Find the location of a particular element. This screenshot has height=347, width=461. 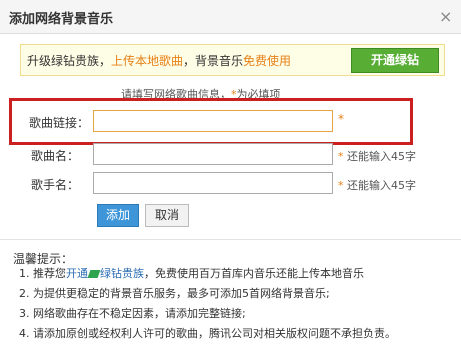

tip-line-1: 1. 推荐您开通 绿钻贵族，免费使用百万首库内音乐还能上传本地音乐 is located at coordinates (191, 273).